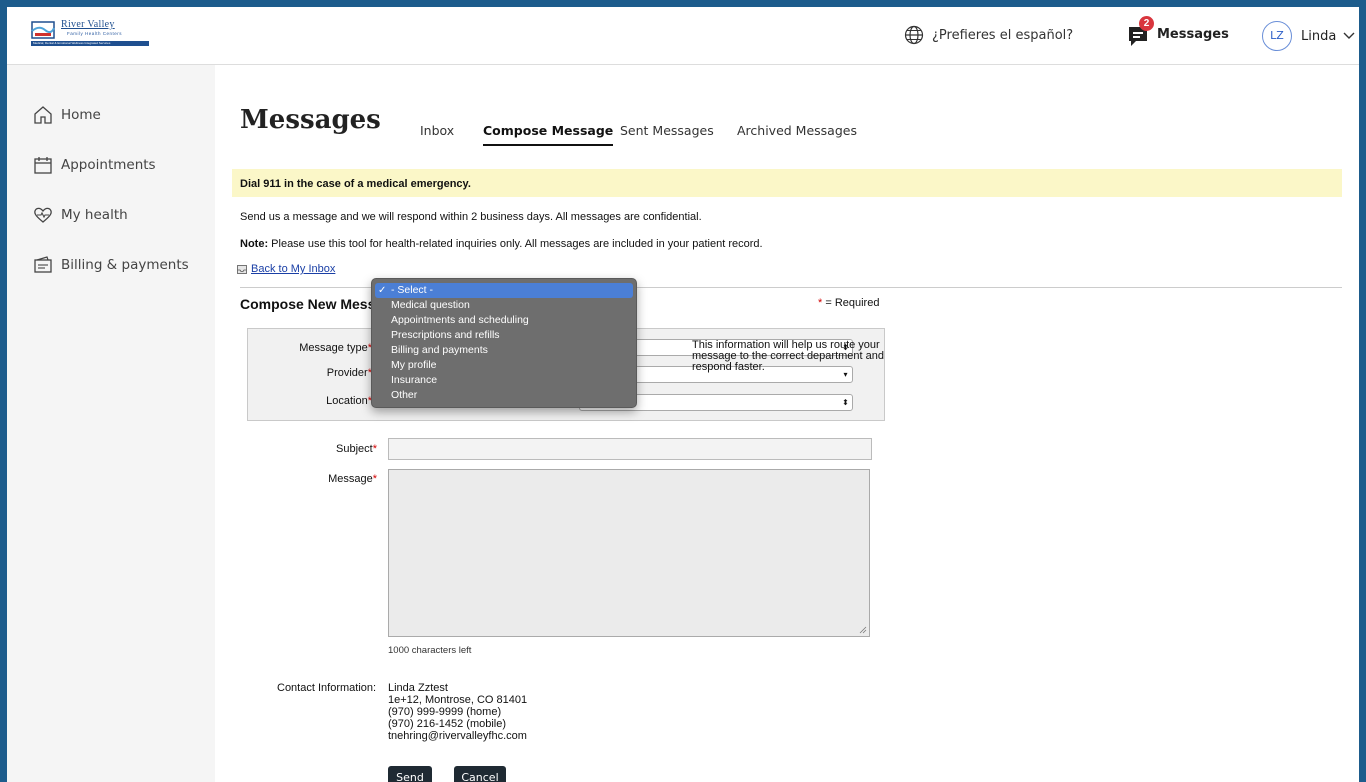 The image size is (1366, 782). Describe the element at coordinates (43, 165) in the screenshot. I see `calendar-icon` at that location.